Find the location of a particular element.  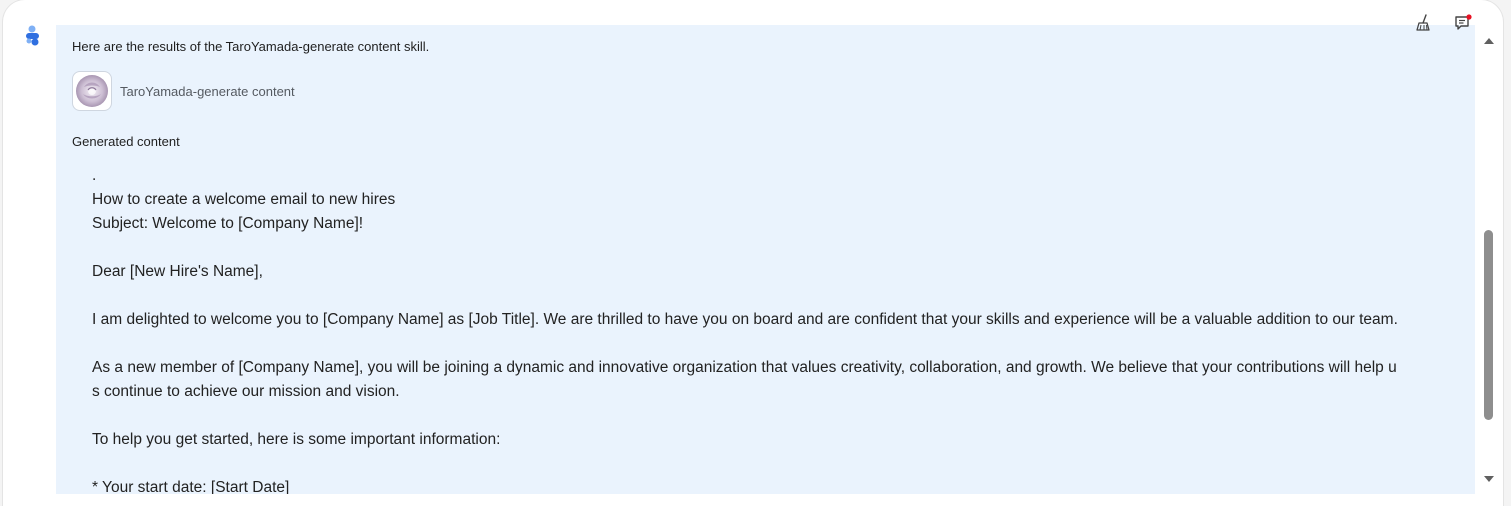

assistant-avatar-icon is located at coordinates (34, 35).